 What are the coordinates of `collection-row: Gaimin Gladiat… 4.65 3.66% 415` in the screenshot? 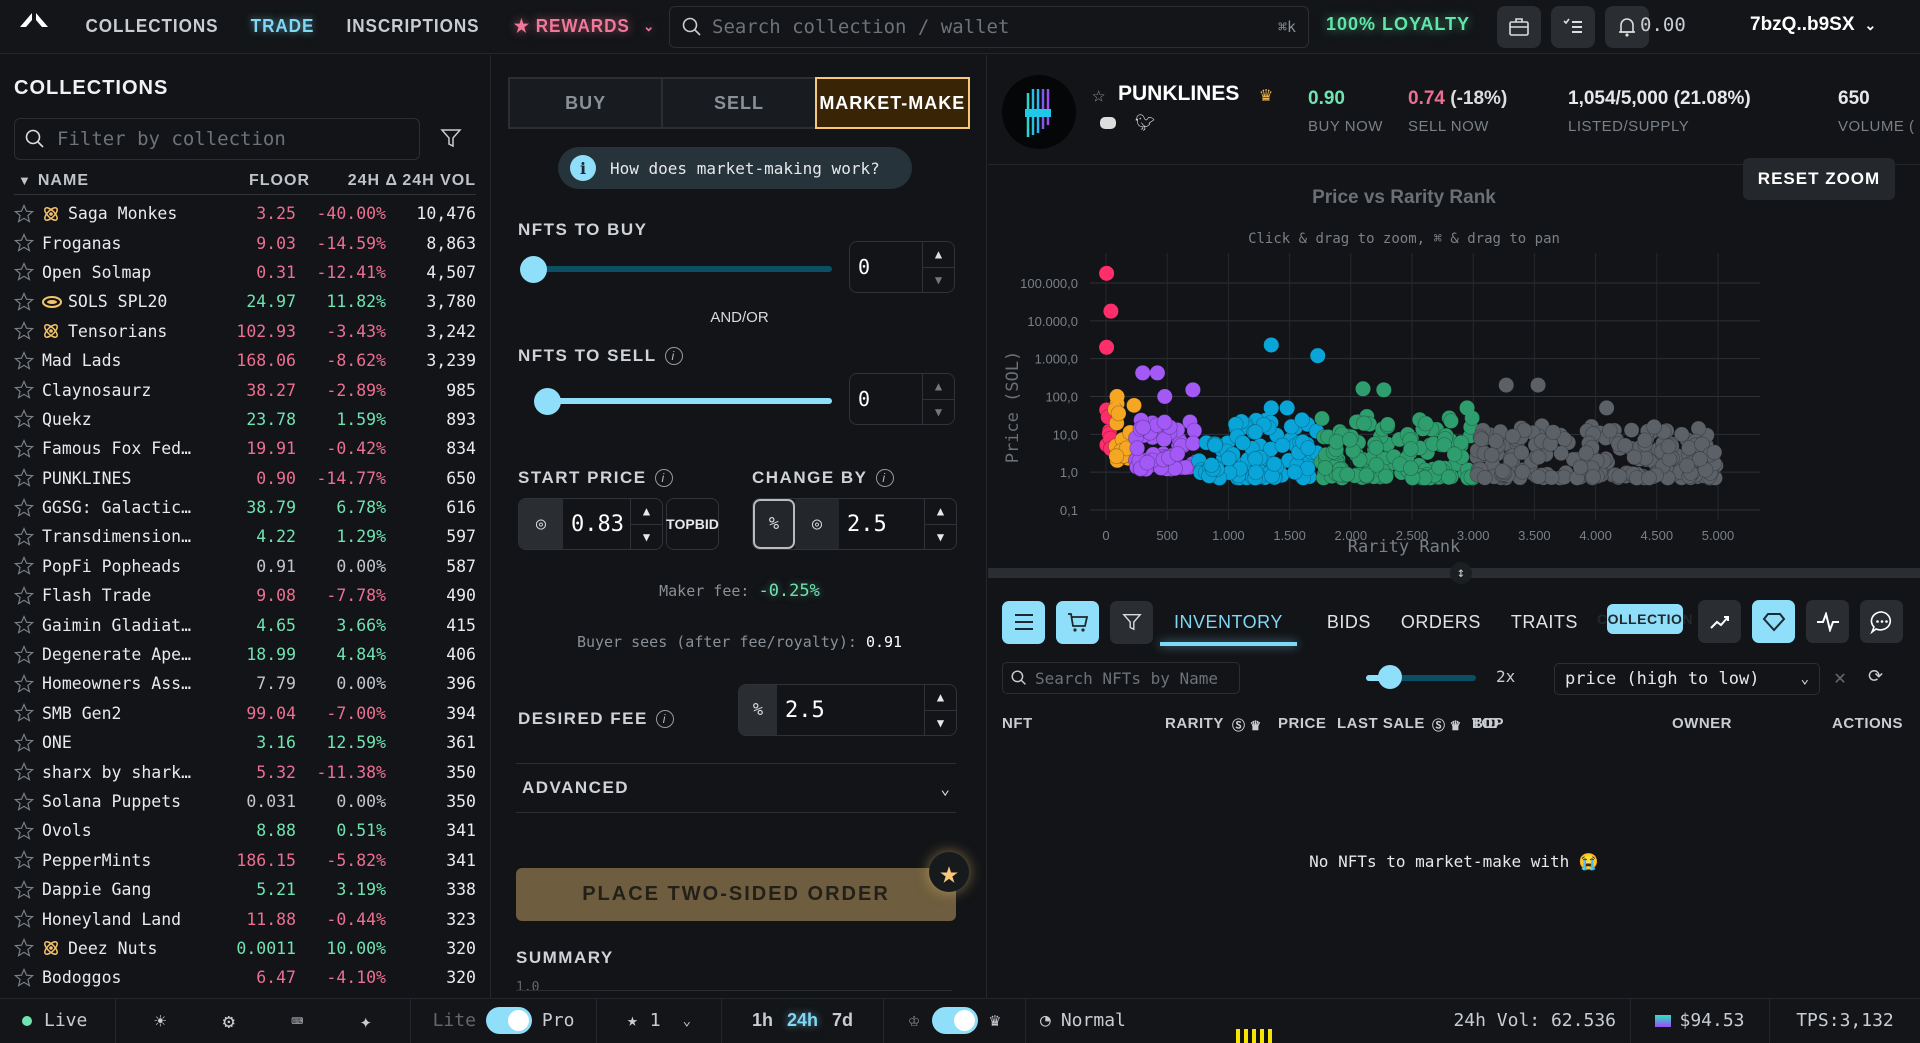 It's located at (245, 624).